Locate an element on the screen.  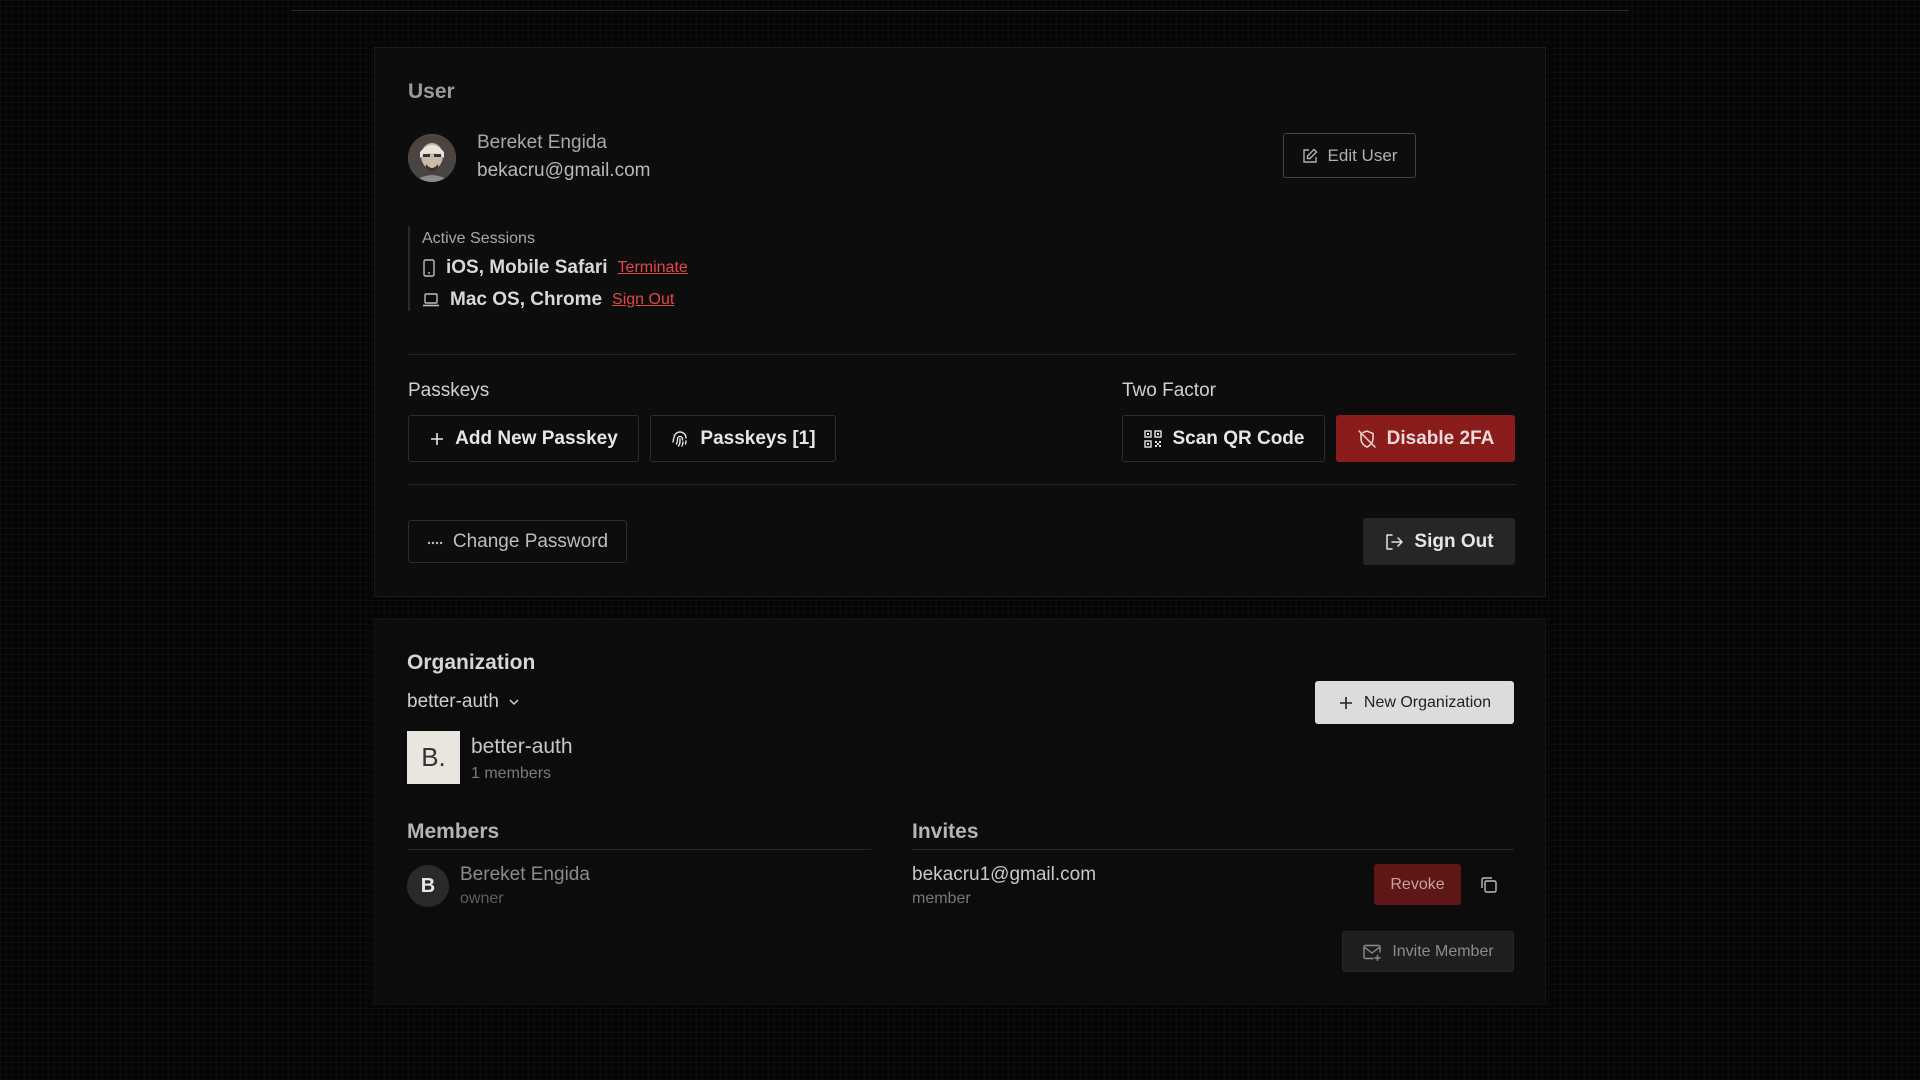
members-divider is located at coordinates (639, 849).